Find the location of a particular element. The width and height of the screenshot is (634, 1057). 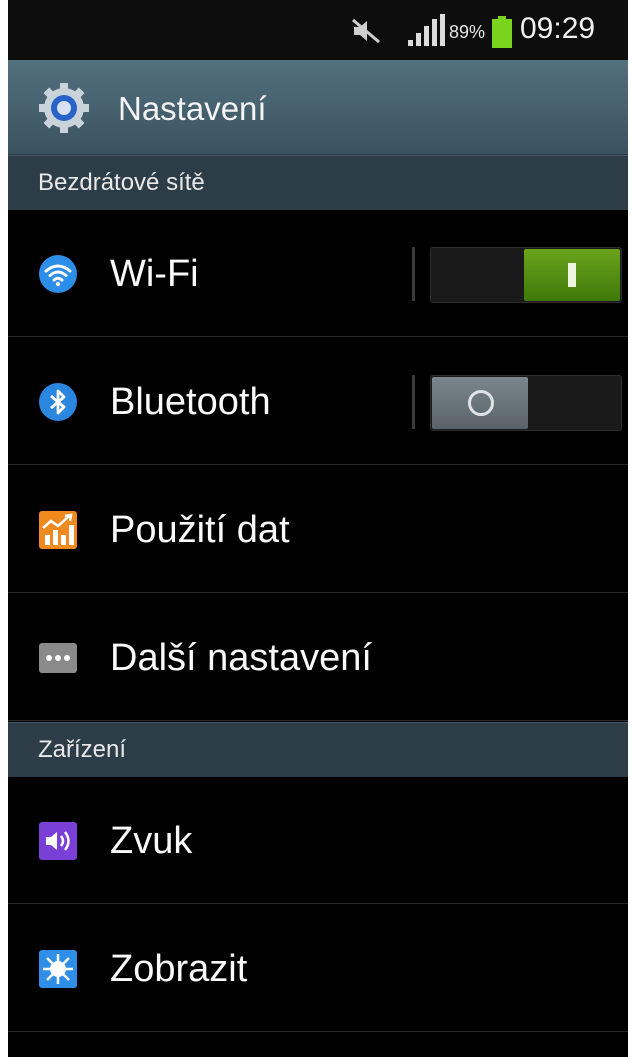

signal-icon is located at coordinates (426, 30).